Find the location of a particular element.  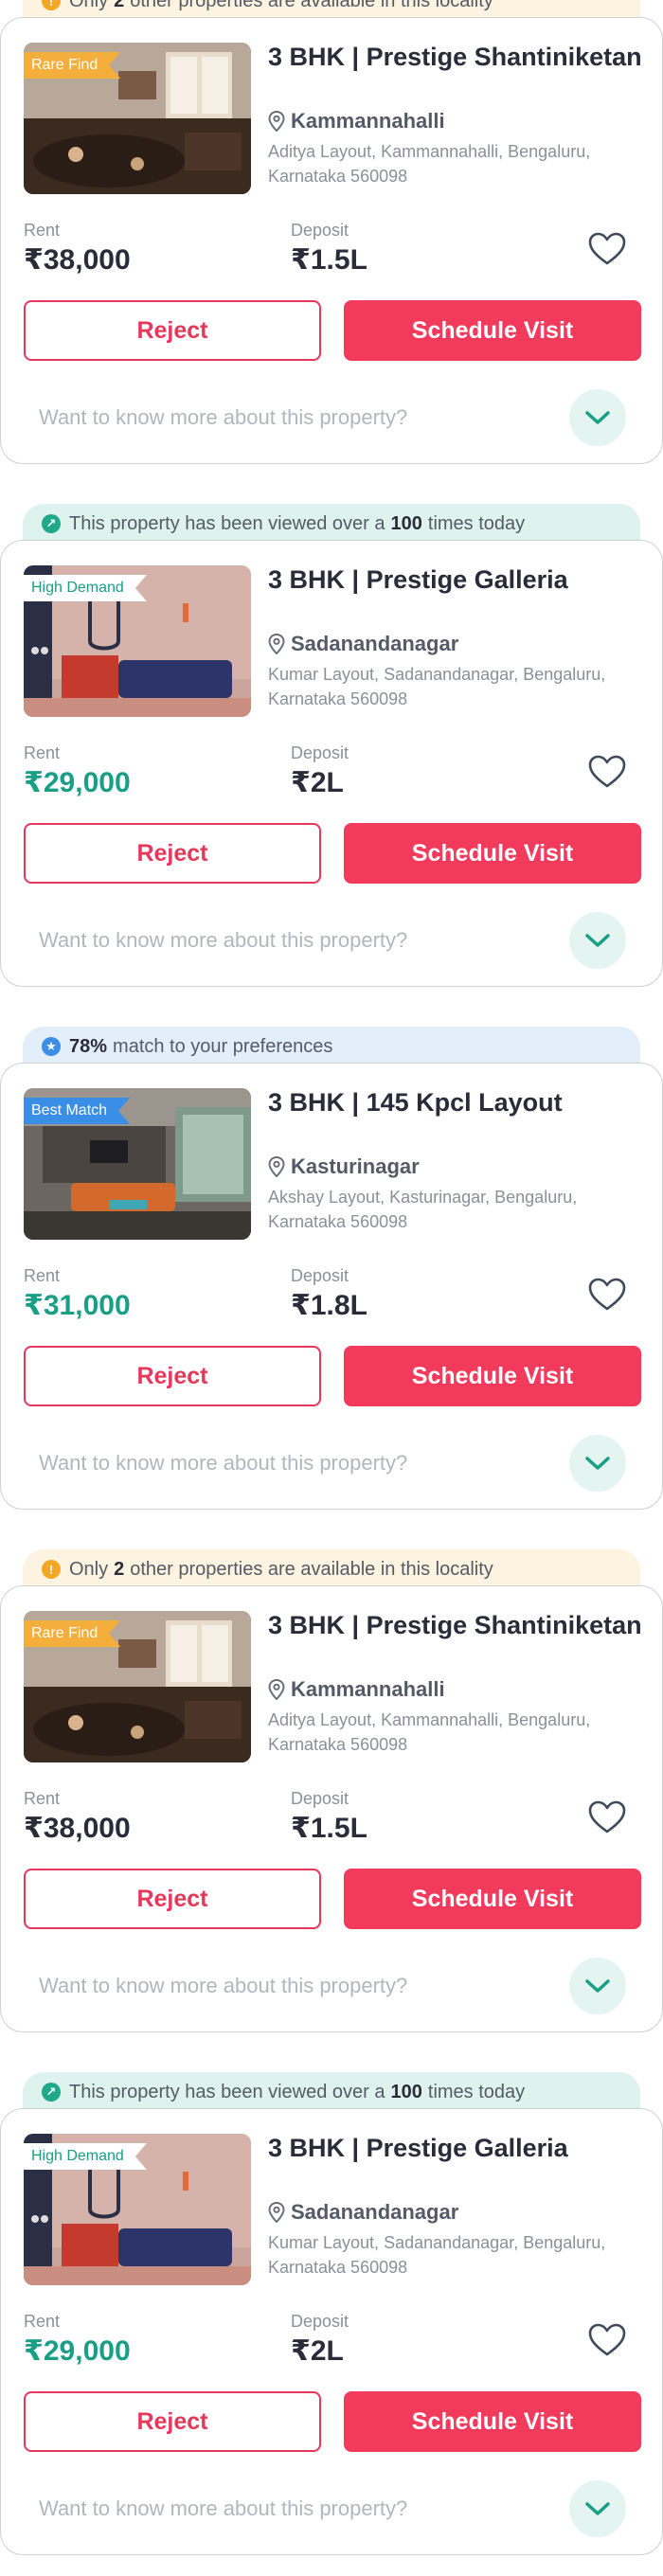

locality: Kasturinagar is located at coordinates (344, 1166).